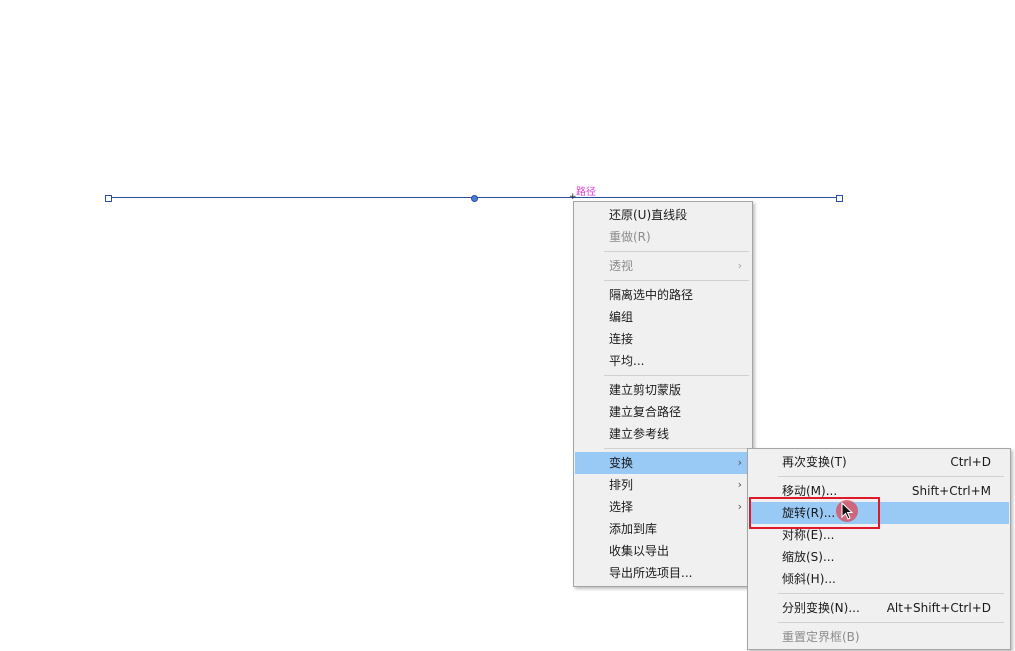 The image size is (1015, 651). What do you see at coordinates (663, 529) in the screenshot?
I see `menu-item-add-to-library: 添加到库` at bounding box center [663, 529].